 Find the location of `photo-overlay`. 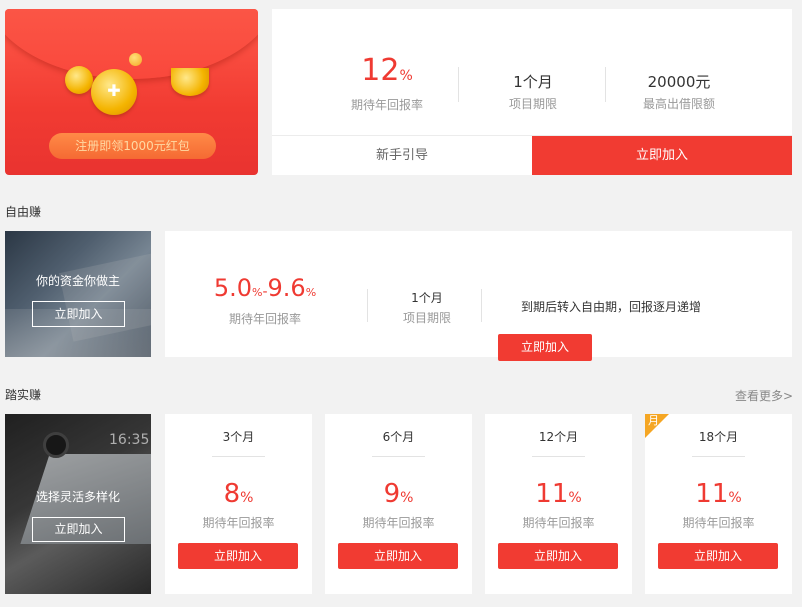

photo-overlay is located at coordinates (78, 294).